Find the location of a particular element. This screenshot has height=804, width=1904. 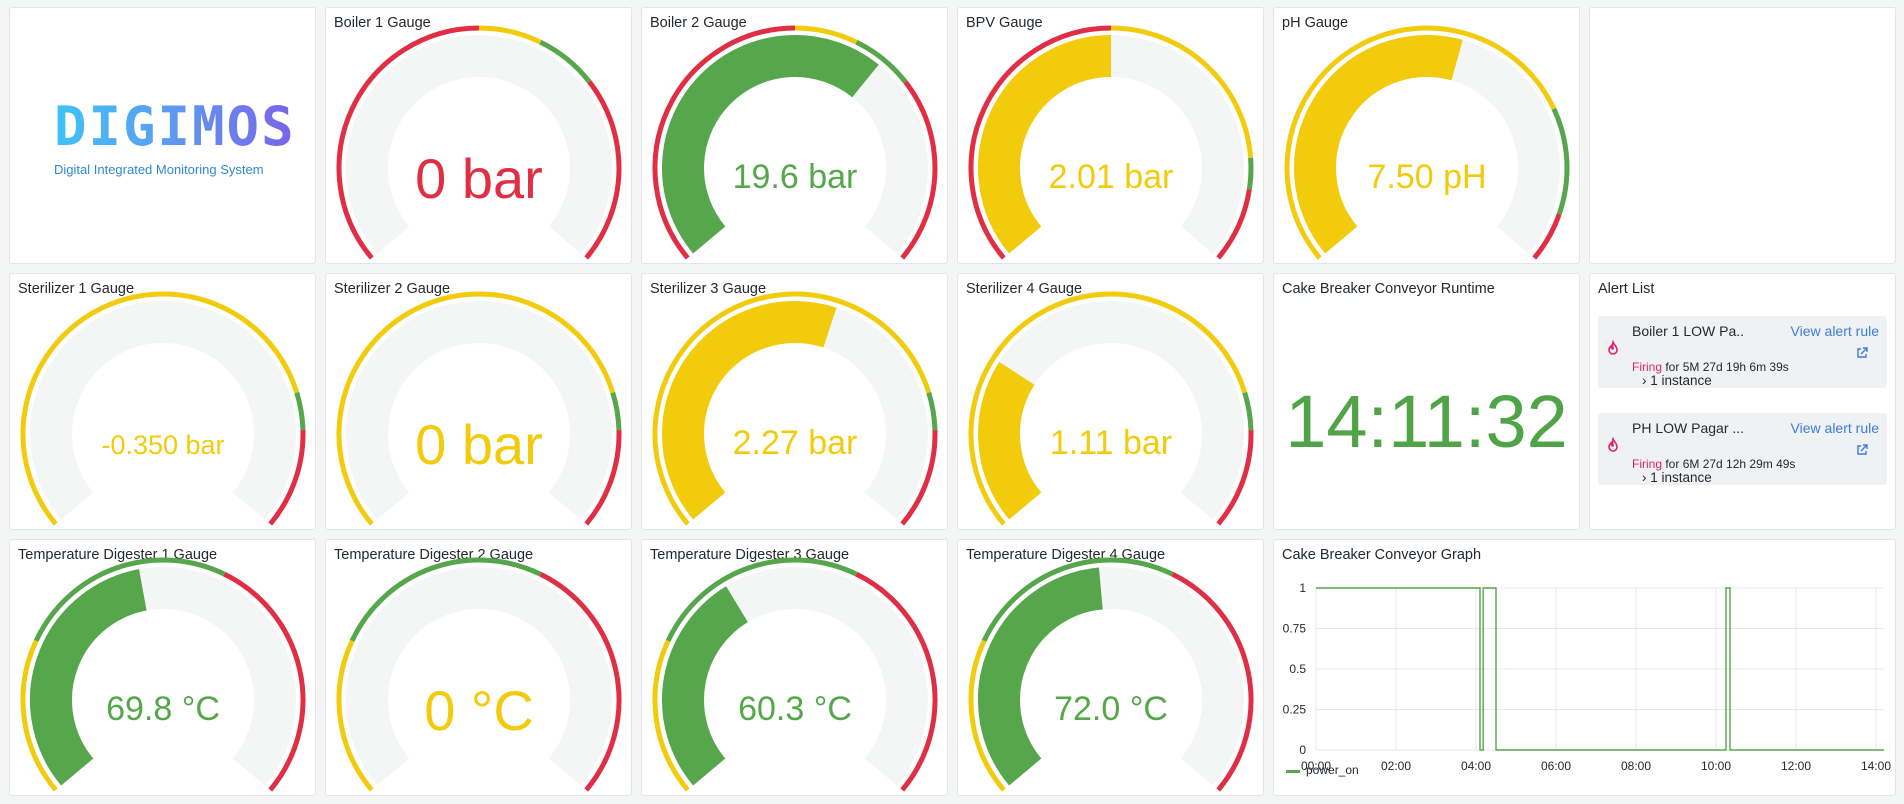

gauge-svg: 2.27 bar is located at coordinates (795, 408).